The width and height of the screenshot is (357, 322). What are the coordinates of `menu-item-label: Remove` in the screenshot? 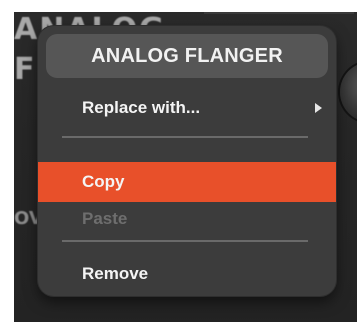 It's located at (115, 273).